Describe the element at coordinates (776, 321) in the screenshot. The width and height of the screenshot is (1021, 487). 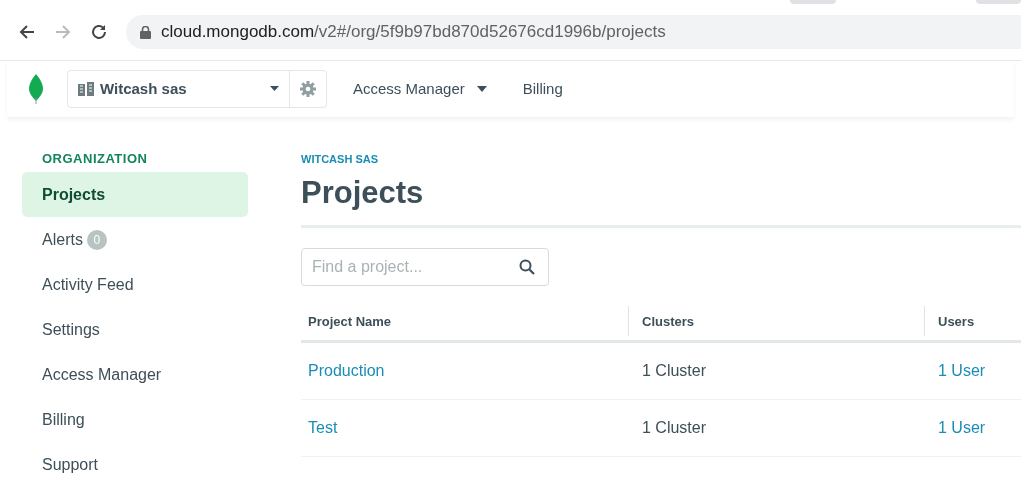
I see `column-header: Clusters` at that location.